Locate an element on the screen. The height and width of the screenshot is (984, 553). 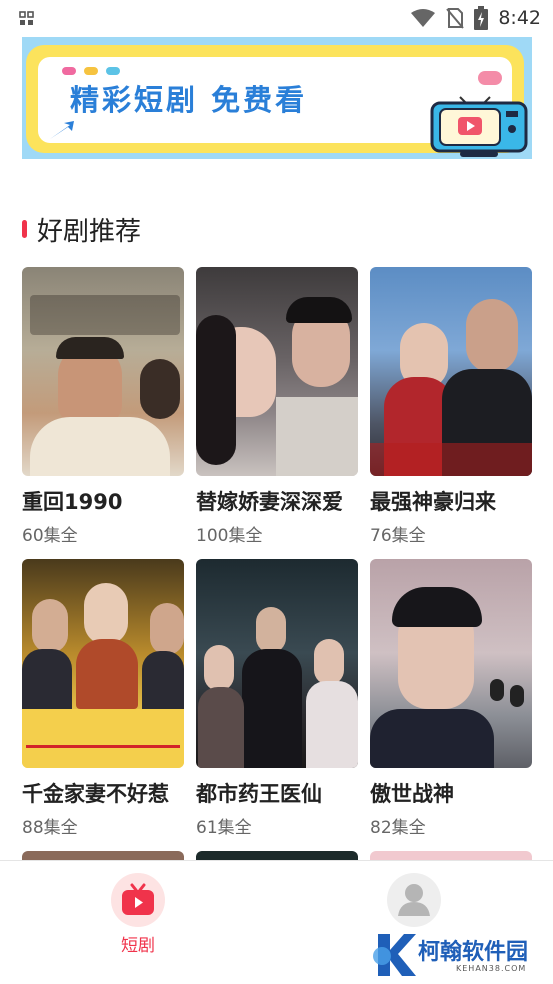
user-icon is located at coordinates (414, 900).